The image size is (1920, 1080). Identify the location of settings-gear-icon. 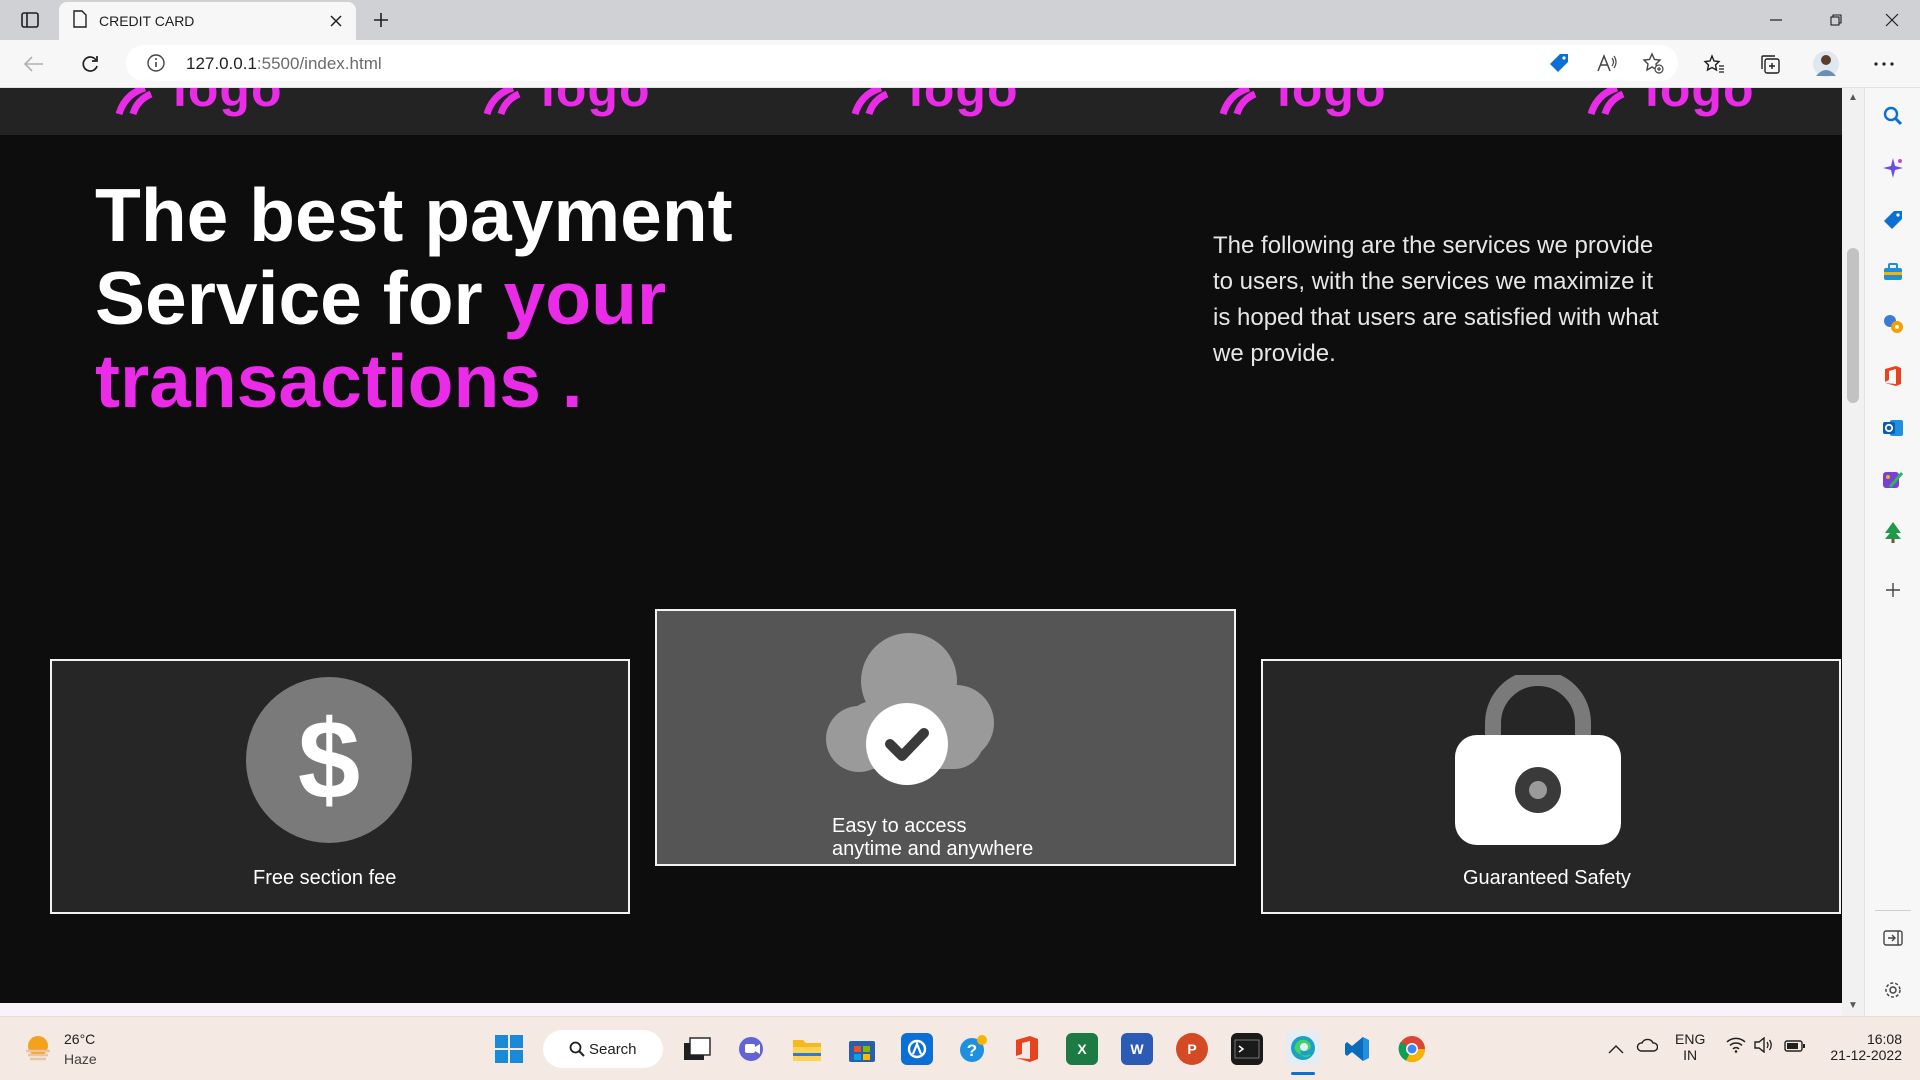
(1893, 990).